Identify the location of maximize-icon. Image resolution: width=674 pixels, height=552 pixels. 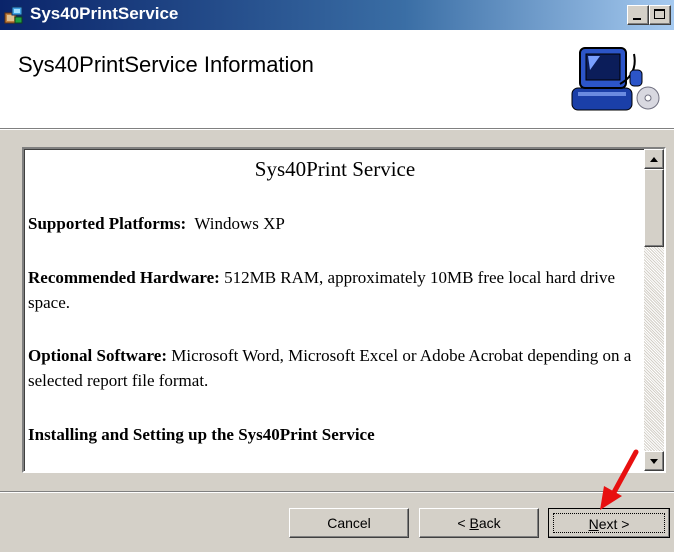
(659, 14).